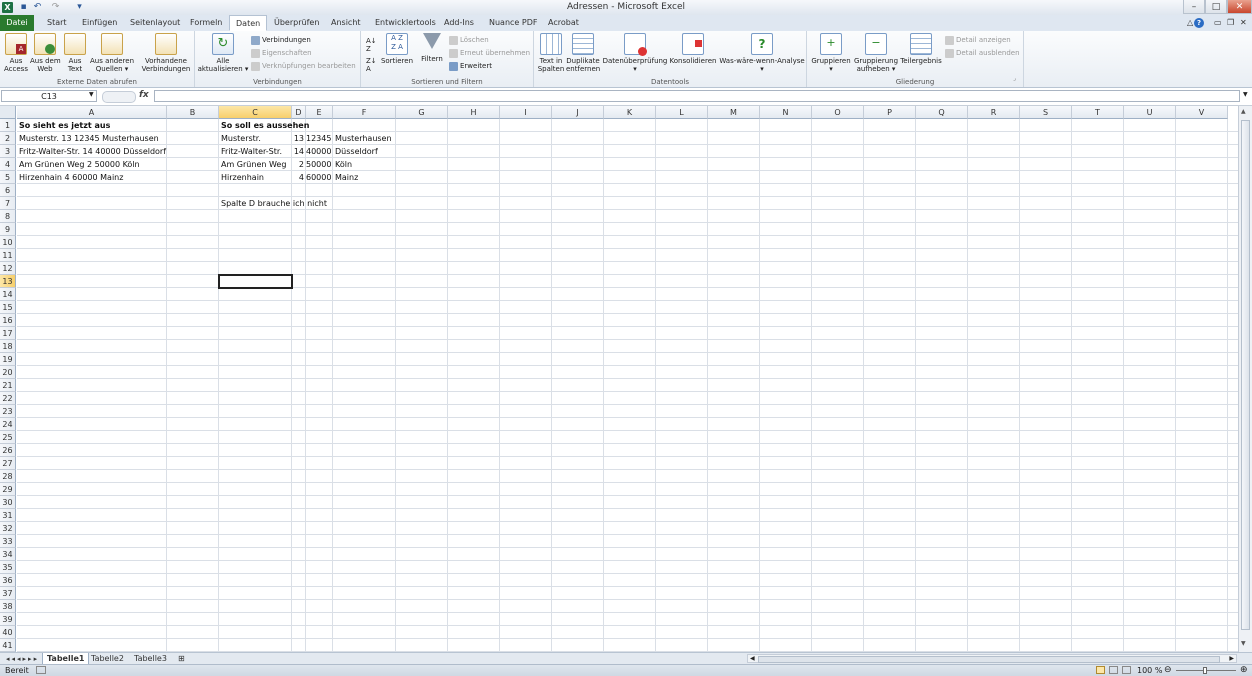 This screenshot has height=676, width=1252. I want to click on from-access-button: A Aus Access, so click(16, 53).